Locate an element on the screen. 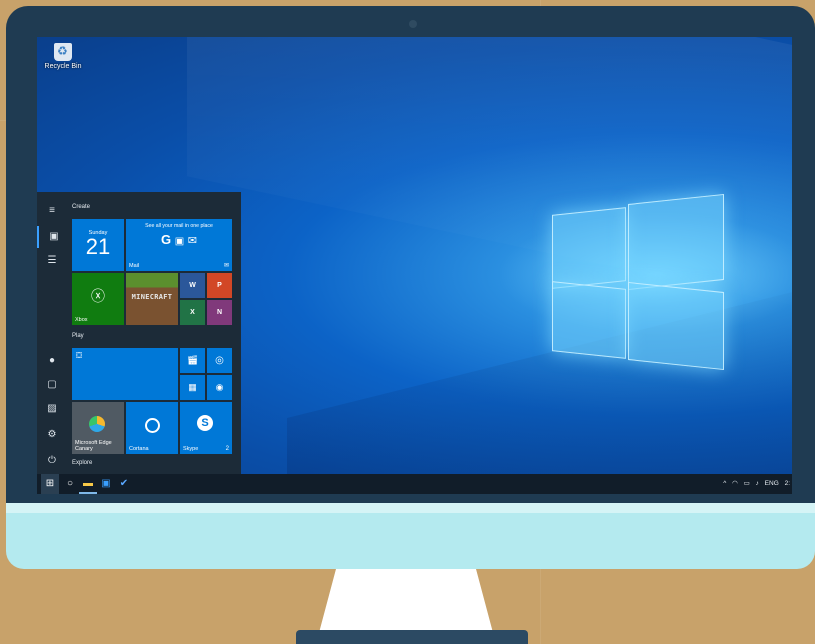 The width and height of the screenshot is (815, 644). powerpoint-tile: P is located at coordinates (219, 285).